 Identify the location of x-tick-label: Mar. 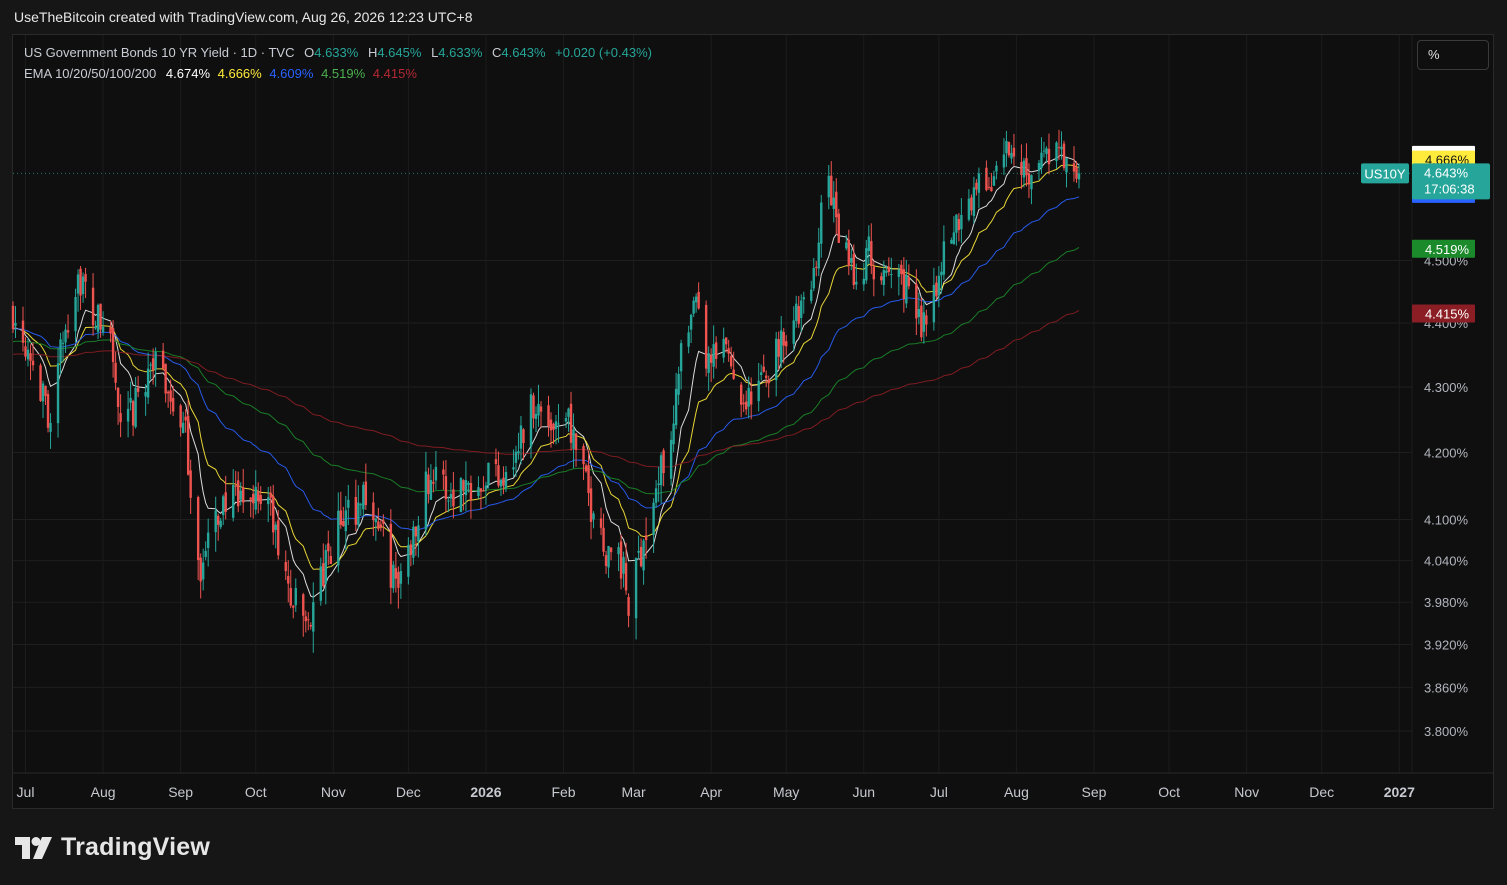
(634, 792).